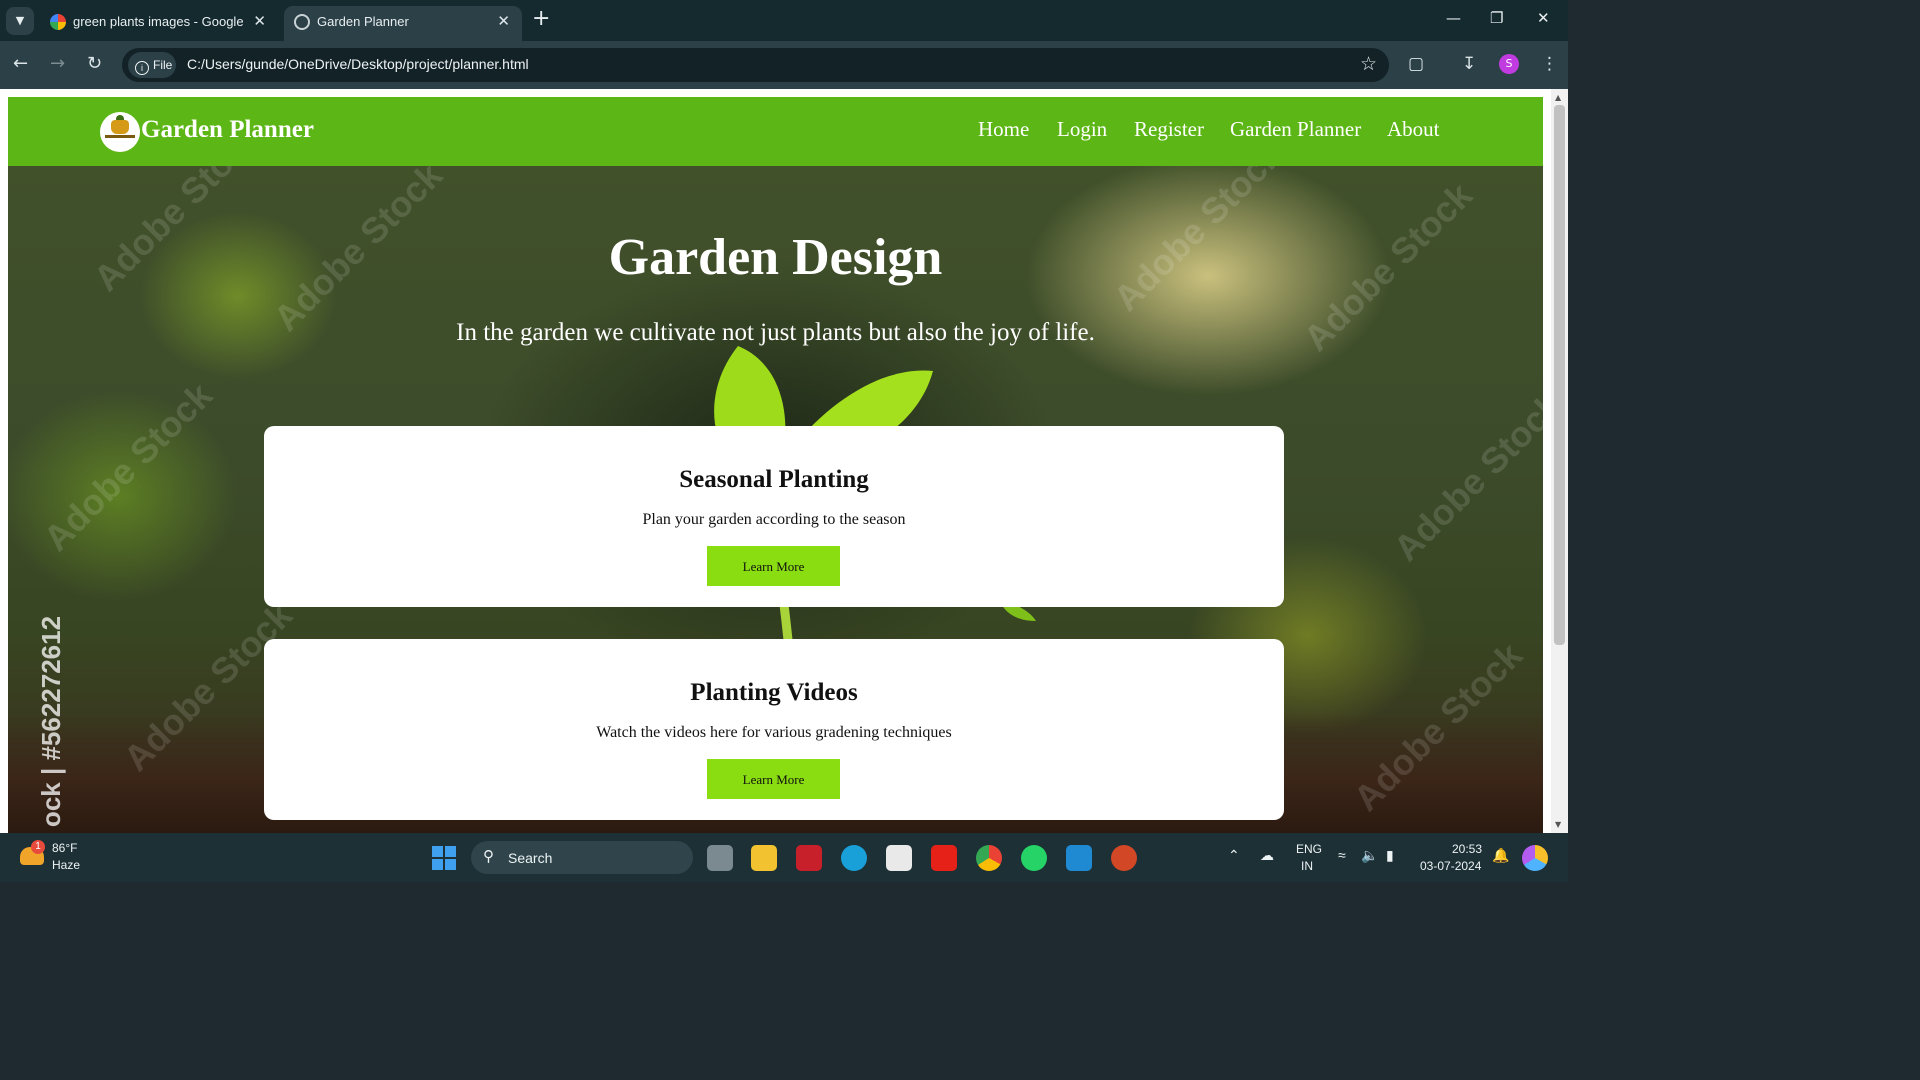 Image resolution: width=1920 pixels, height=1080 pixels. Describe the element at coordinates (66, 865) in the screenshot. I see `weather-description: Haze` at that location.